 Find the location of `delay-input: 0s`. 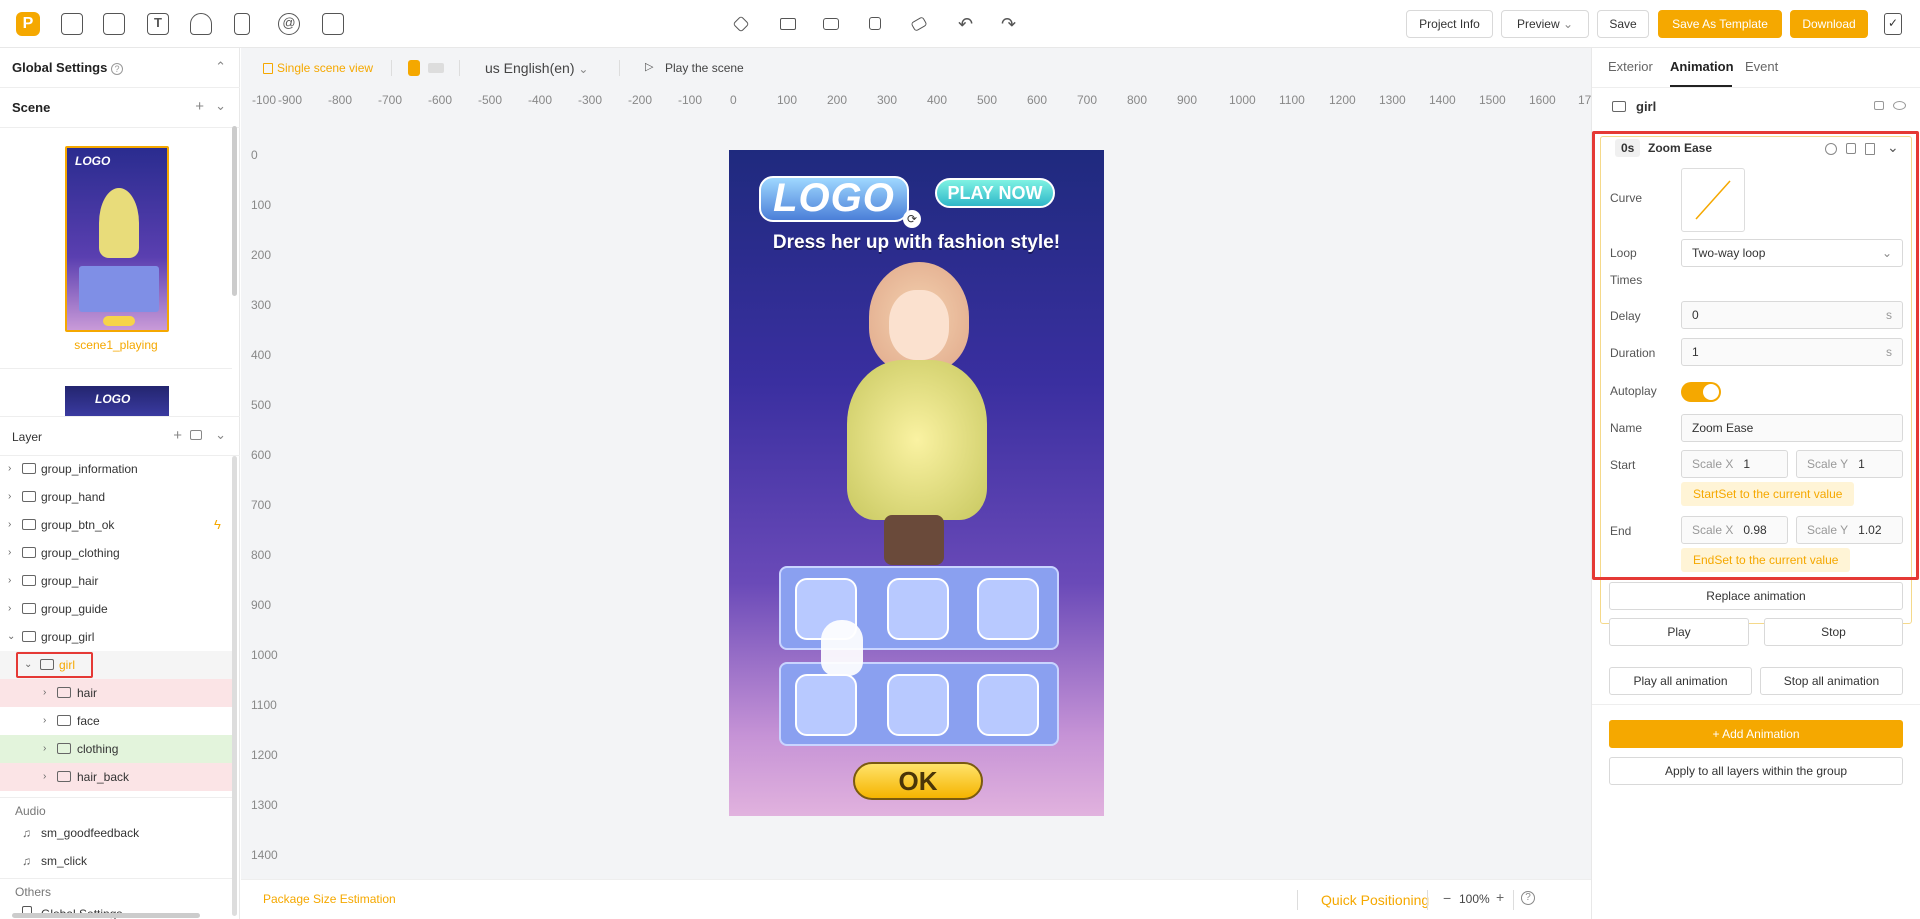

delay-input: 0s is located at coordinates (1792, 315).